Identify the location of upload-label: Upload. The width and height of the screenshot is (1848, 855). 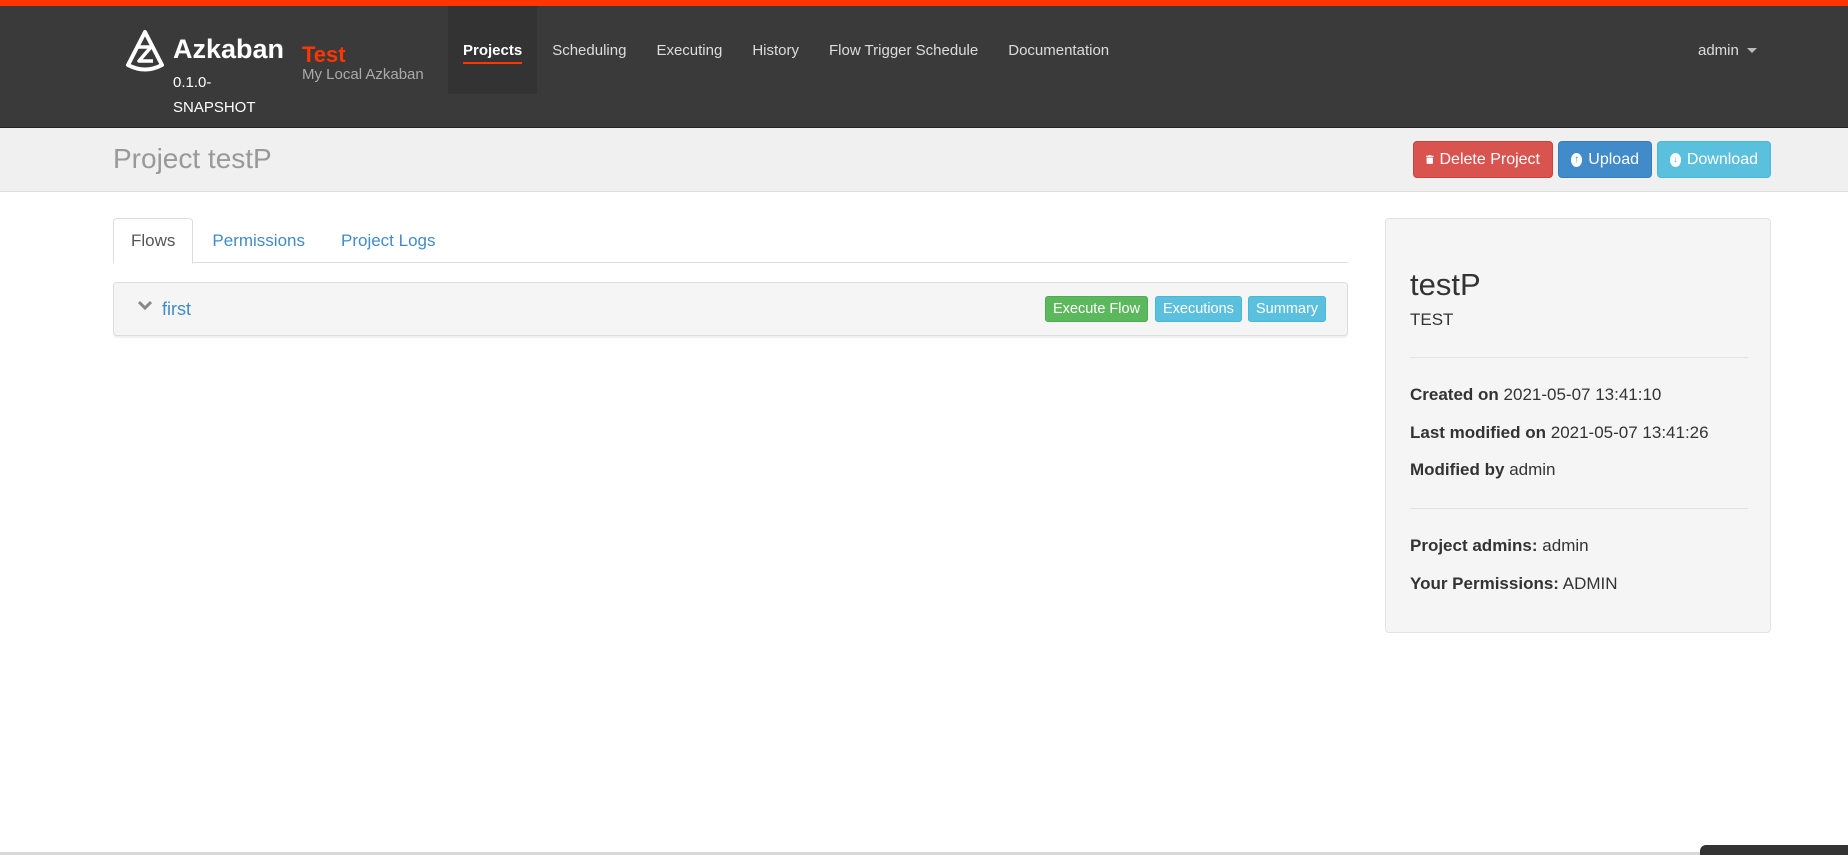
(1613, 159).